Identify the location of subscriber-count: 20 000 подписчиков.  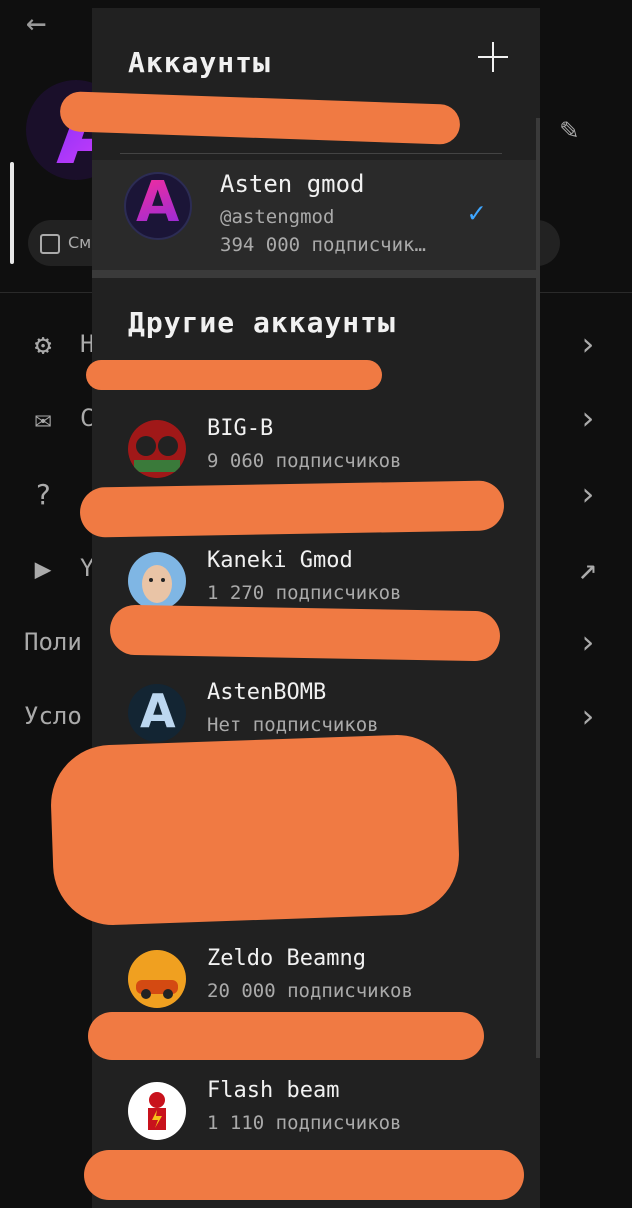
(310, 991).